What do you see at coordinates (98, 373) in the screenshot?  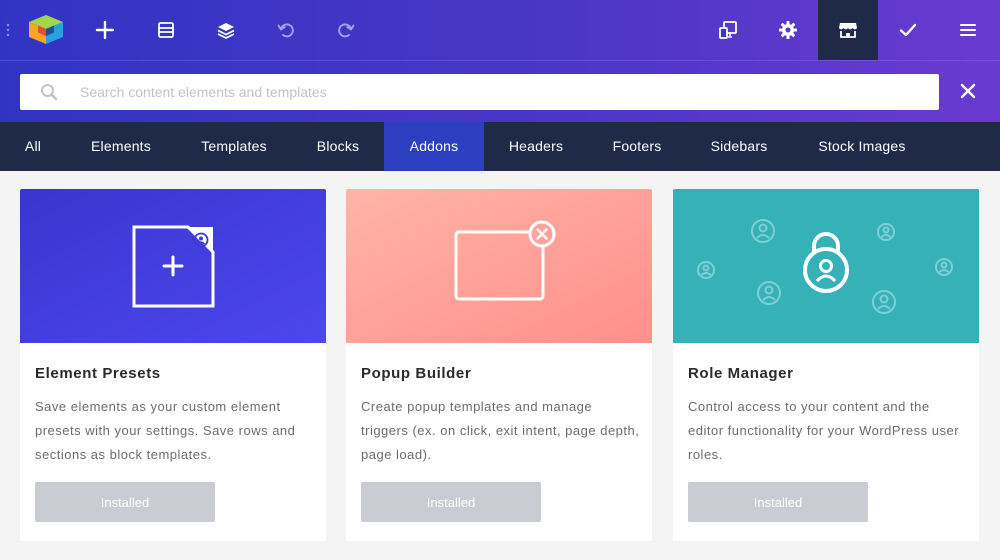 I see `card-title: Element Presets` at bounding box center [98, 373].